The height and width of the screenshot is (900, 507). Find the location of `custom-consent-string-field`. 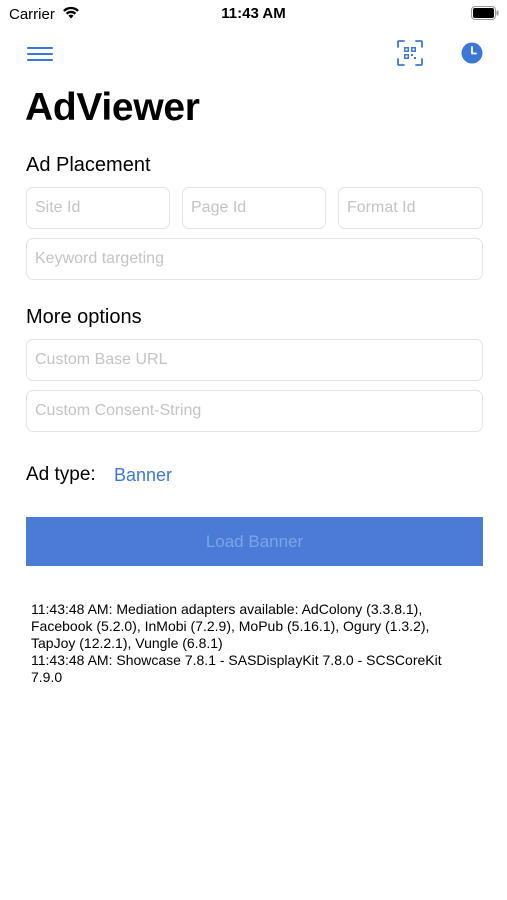

custom-consent-string-field is located at coordinates (254, 411).